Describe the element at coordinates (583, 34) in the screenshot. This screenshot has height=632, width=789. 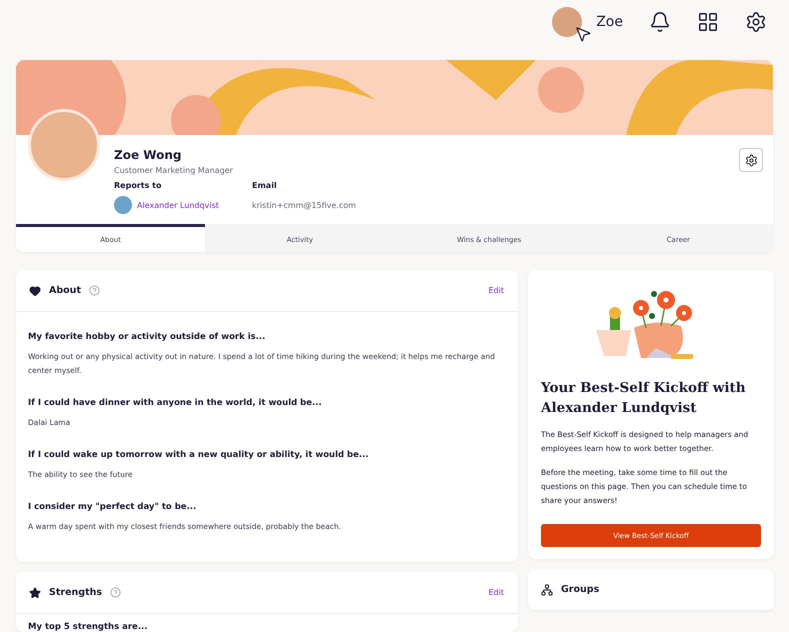
I see `cursor-icon` at that location.